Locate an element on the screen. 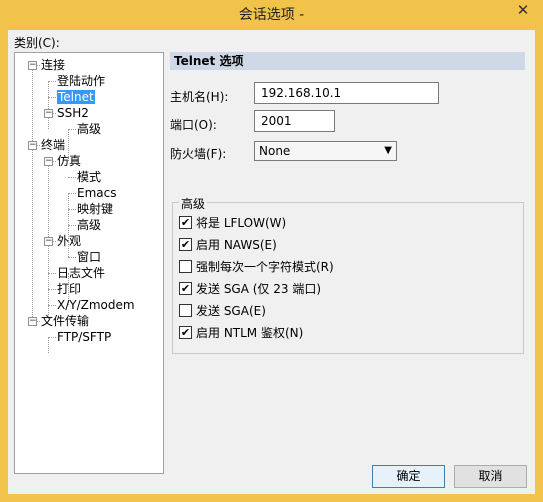 Image resolution: width=543 pixels, height=502 pixels. tree-item-label: 打印 is located at coordinates (69, 289).